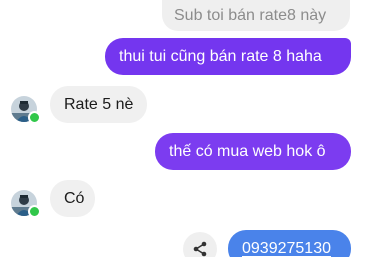  I want to click on phone-number-link: 0939275130, so click(286, 248).